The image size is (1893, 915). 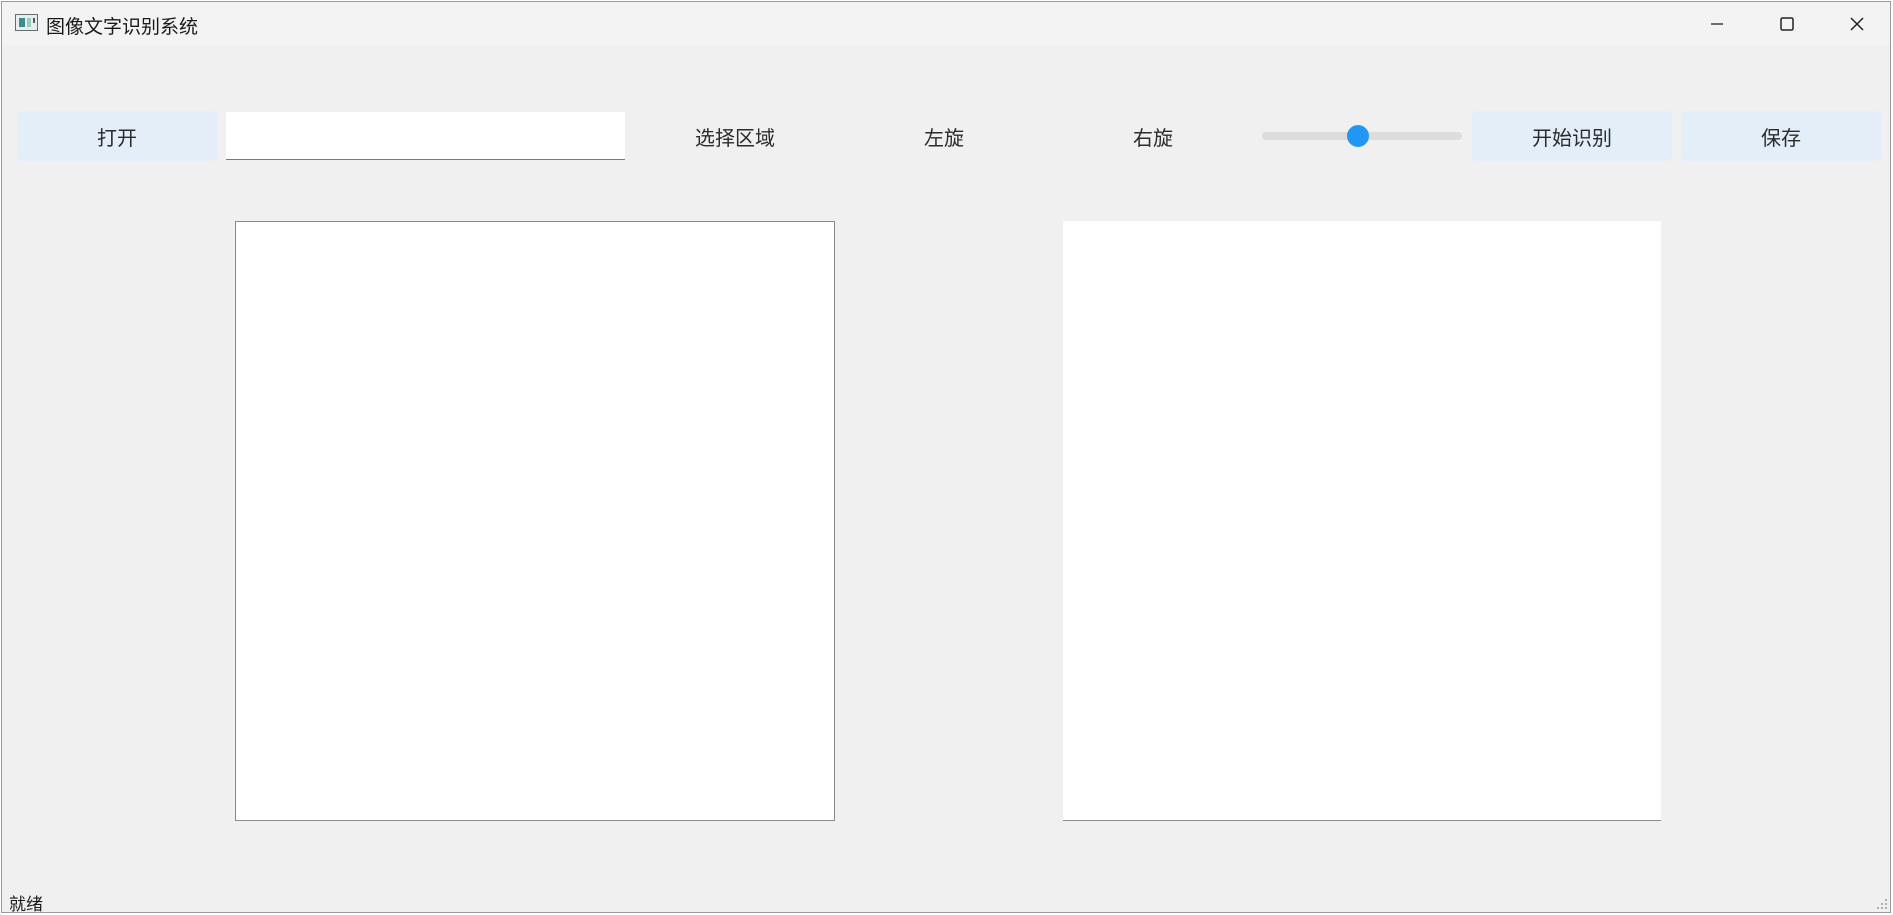 What do you see at coordinates (122, 27) in the screenshot?
I see `window-title: 图像文字识别系统` at bounding box center [122, 27].